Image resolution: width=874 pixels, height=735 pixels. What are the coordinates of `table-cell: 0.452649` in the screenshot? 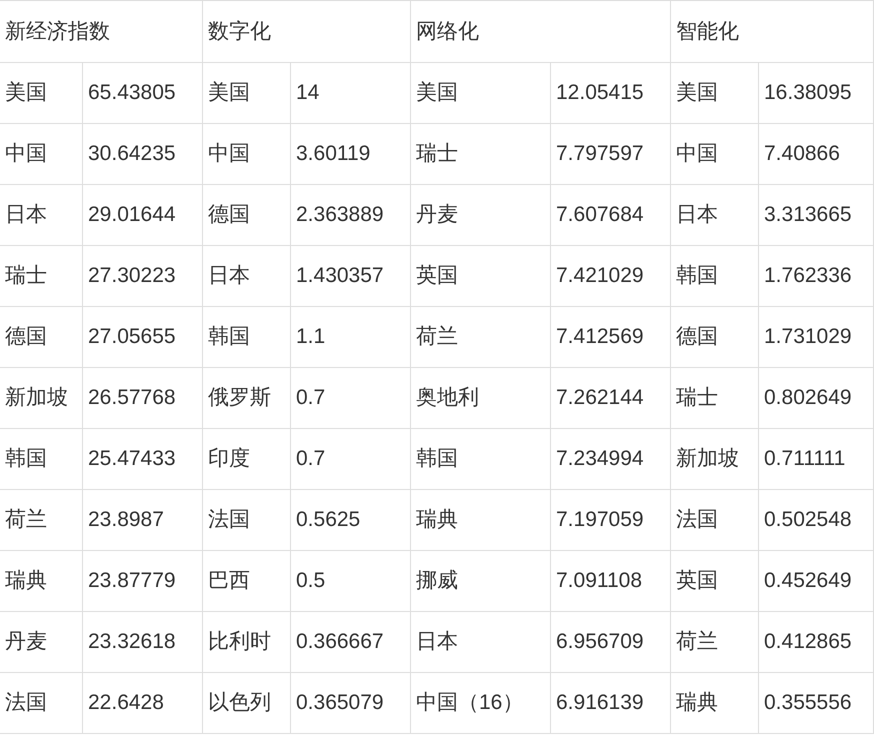 It's located at (816, 581).